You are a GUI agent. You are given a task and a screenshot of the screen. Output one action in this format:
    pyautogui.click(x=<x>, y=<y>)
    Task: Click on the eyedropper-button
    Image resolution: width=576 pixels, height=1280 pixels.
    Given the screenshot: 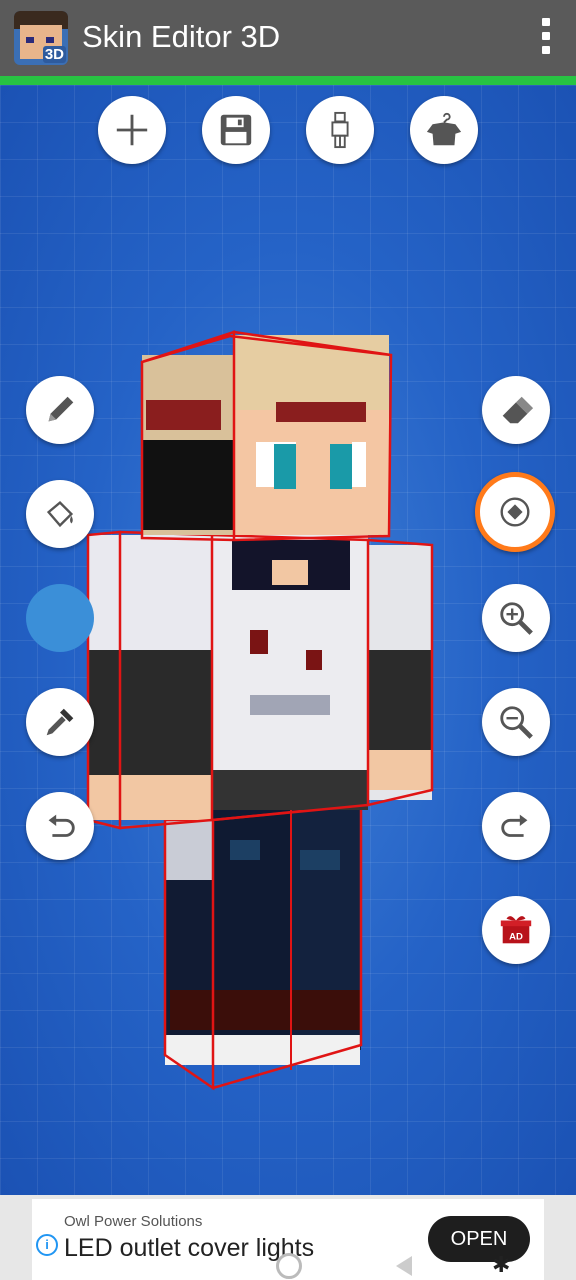 What is the action you would take?
    pyautogui.click(x=60, y=722)
    